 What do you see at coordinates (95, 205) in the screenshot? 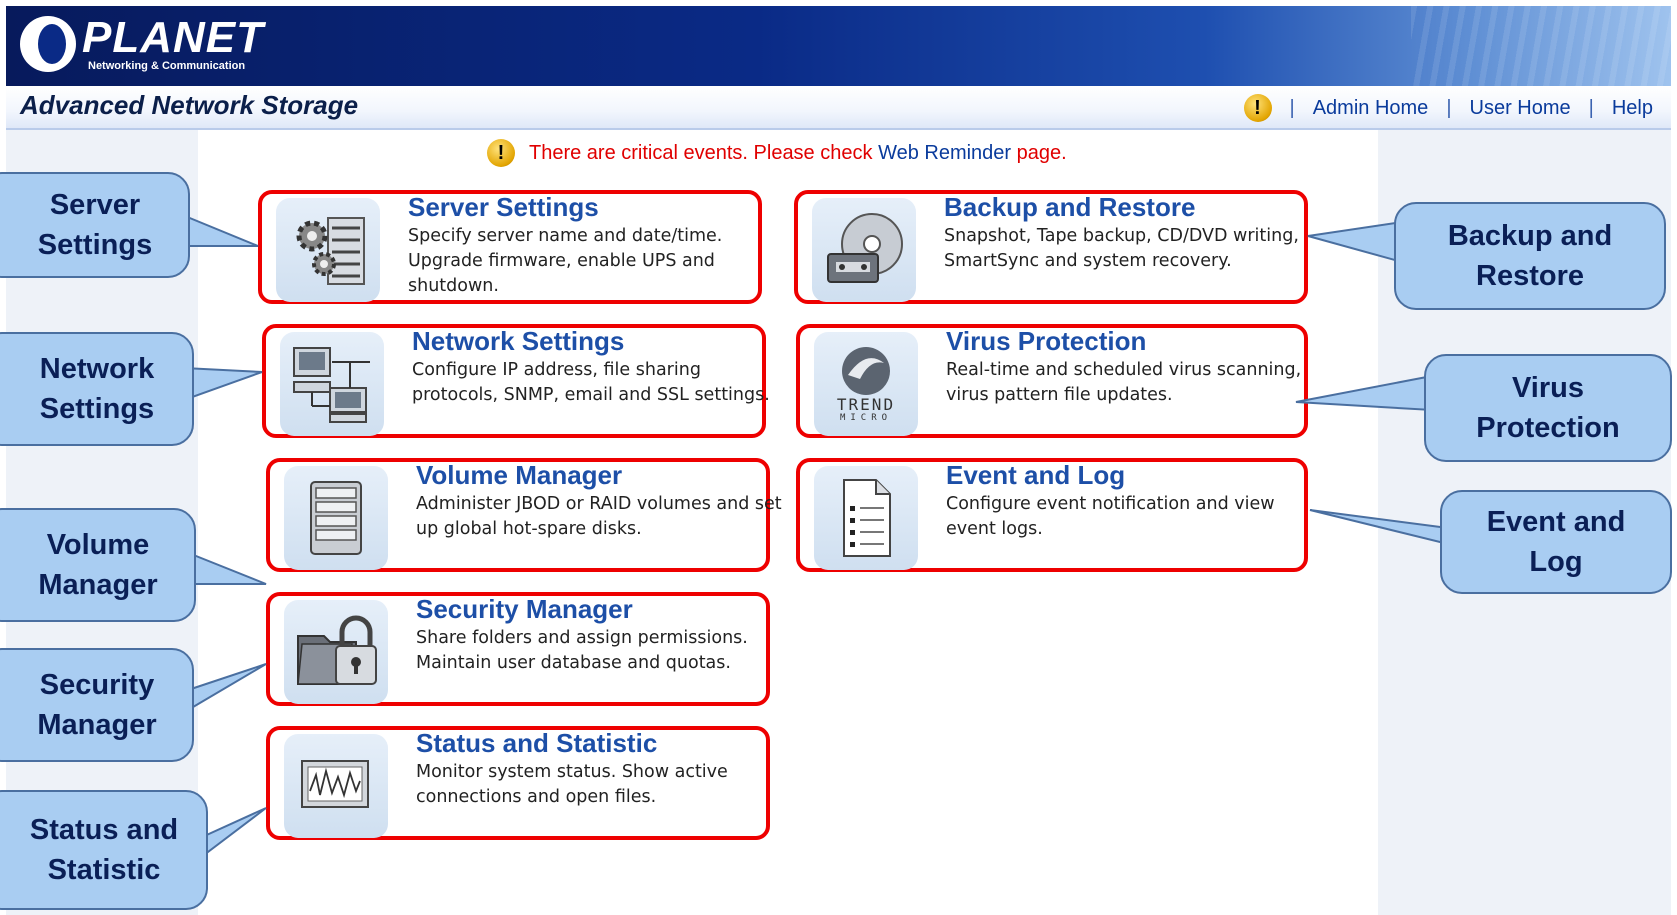
I see `callout-line: Server` at bounding box center [95, 205].